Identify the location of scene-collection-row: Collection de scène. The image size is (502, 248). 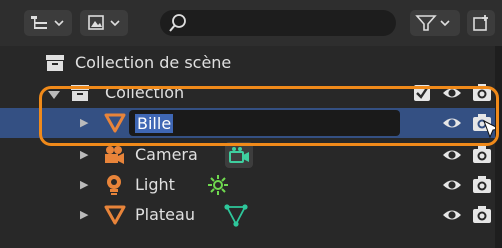
(251, 63).